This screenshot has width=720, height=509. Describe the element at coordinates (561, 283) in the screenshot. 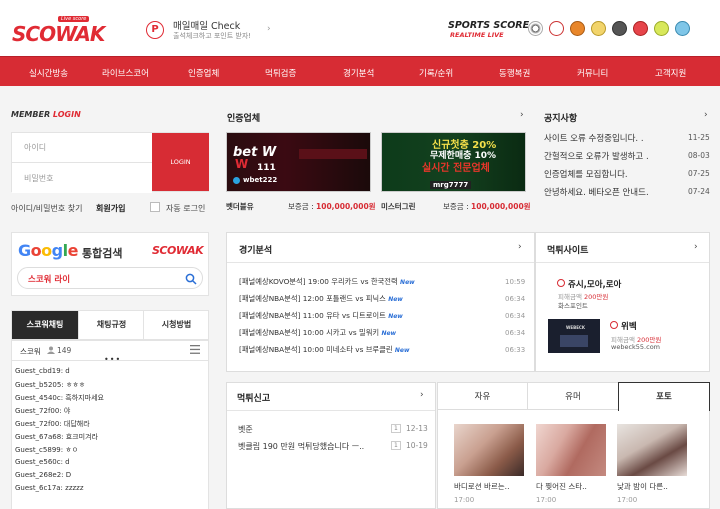

I see `ban-icon` at that location.